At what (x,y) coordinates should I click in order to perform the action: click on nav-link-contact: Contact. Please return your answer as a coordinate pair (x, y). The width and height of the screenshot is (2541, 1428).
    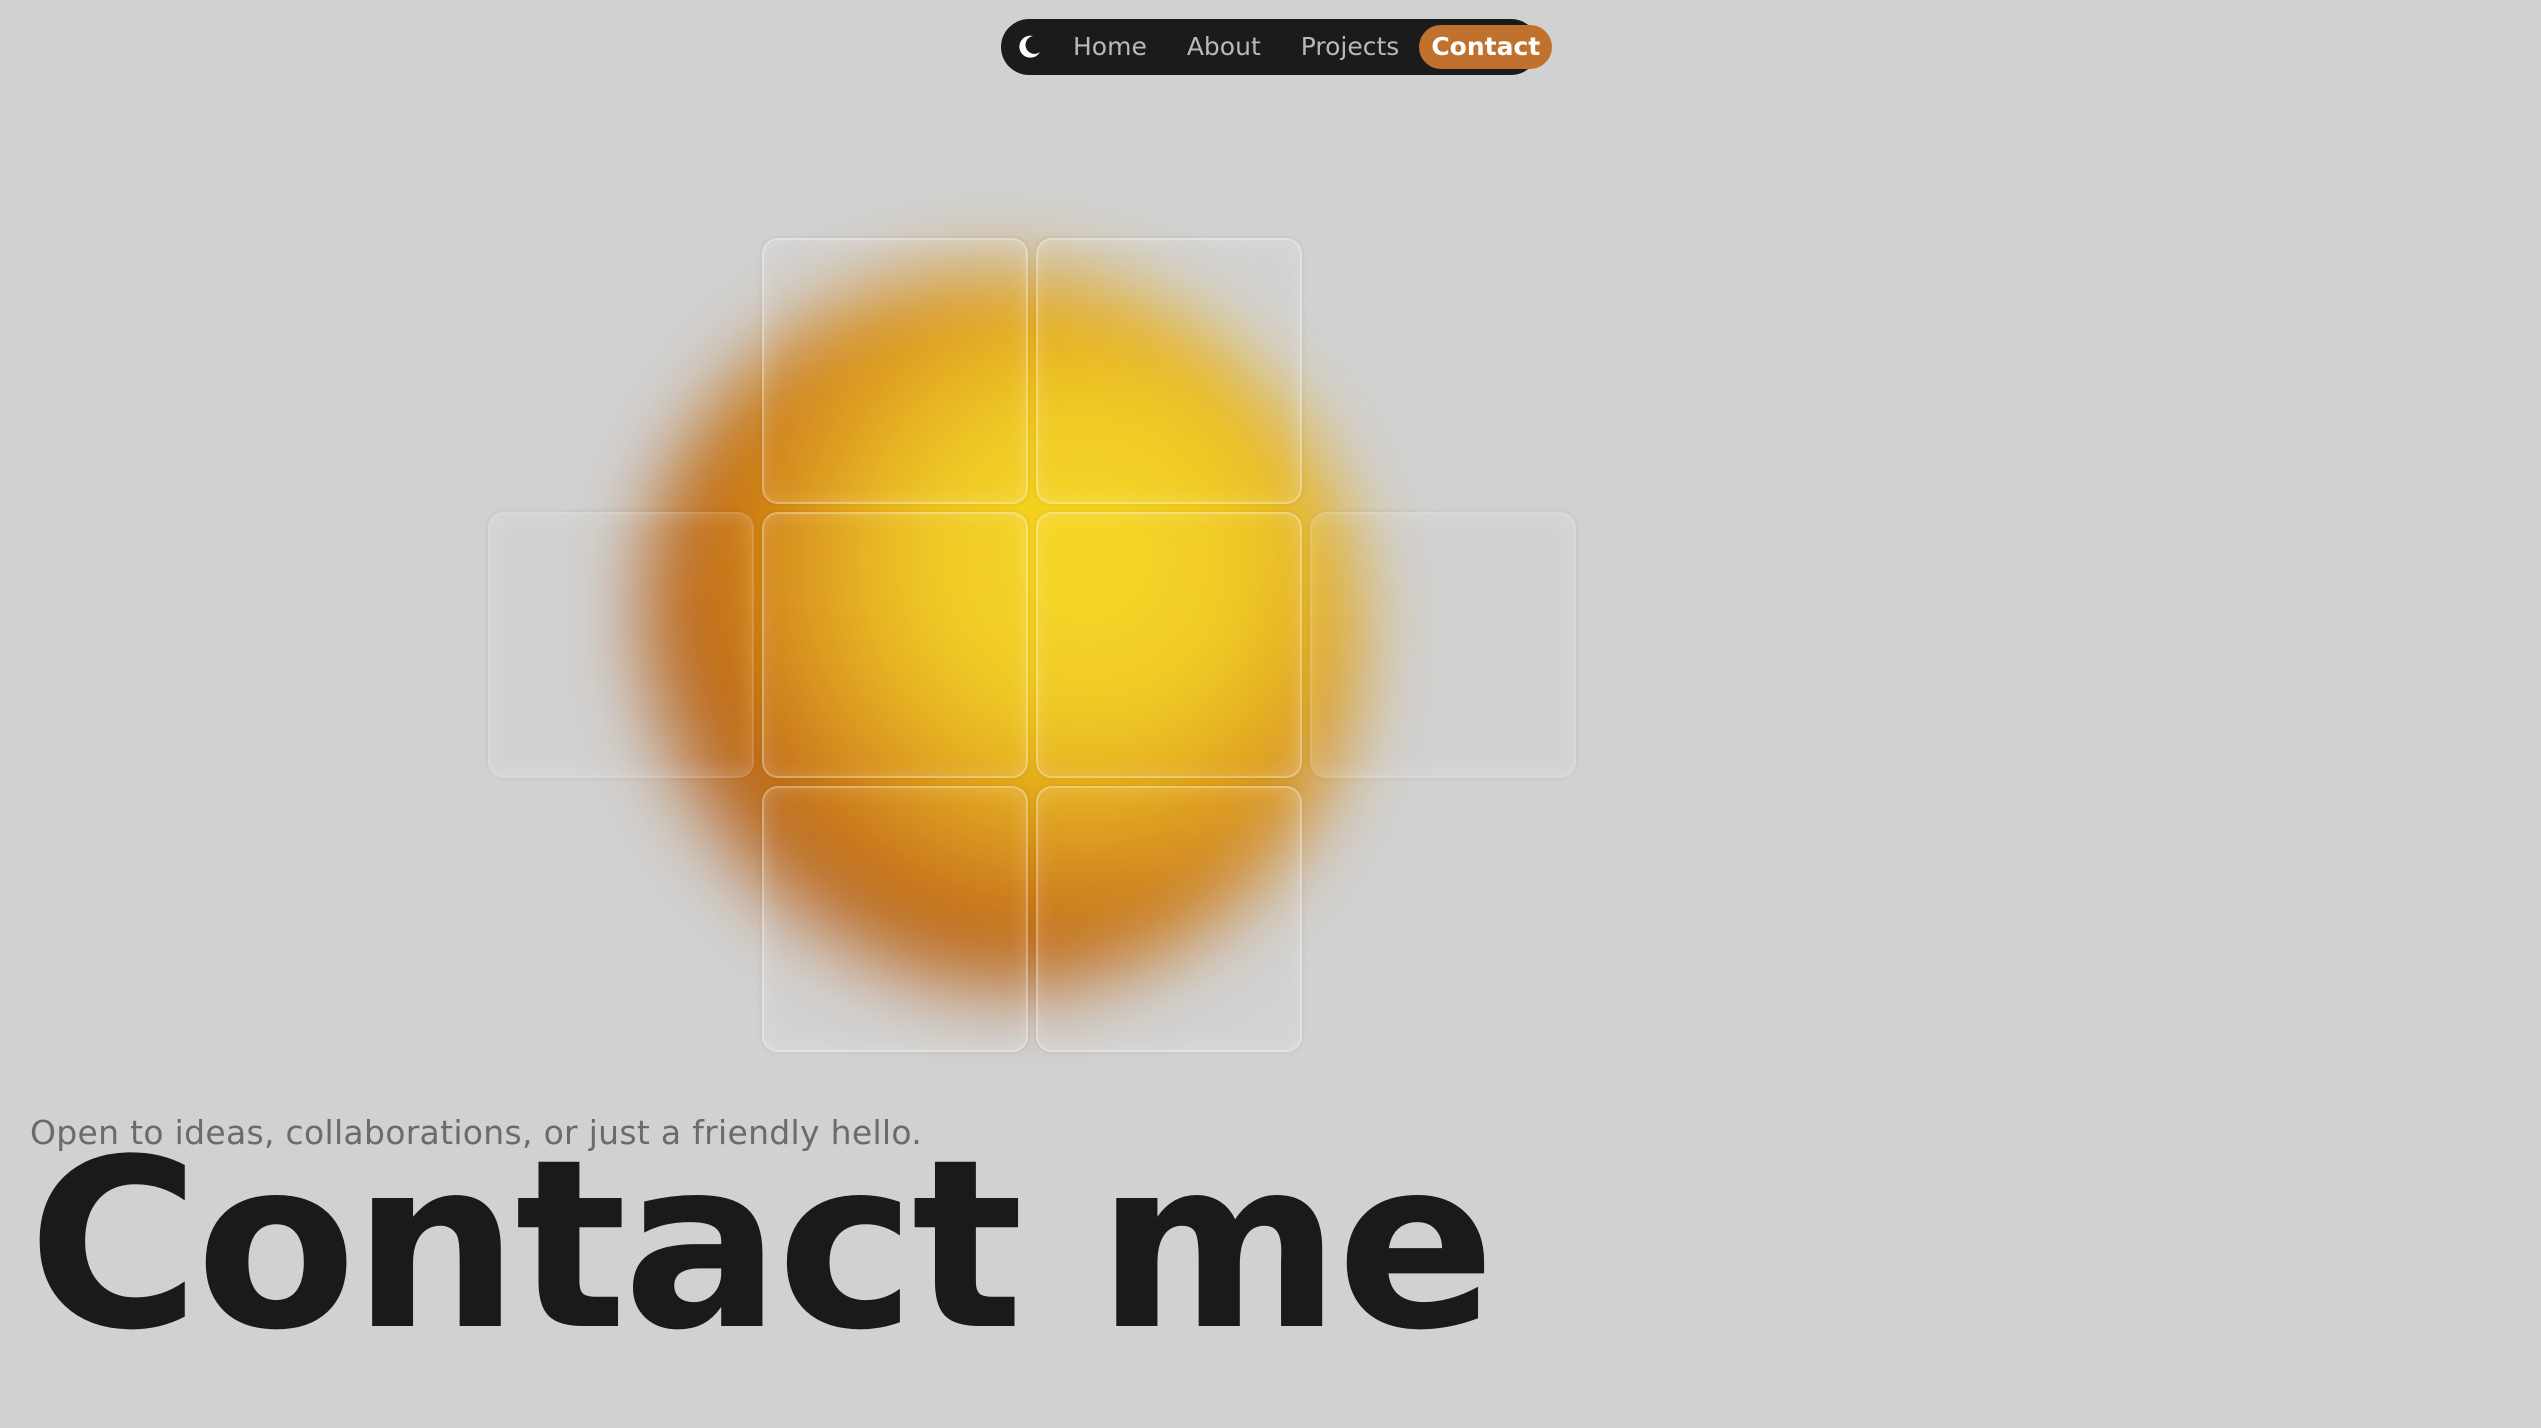
    Looking at the image, I should click on (1486, 47).